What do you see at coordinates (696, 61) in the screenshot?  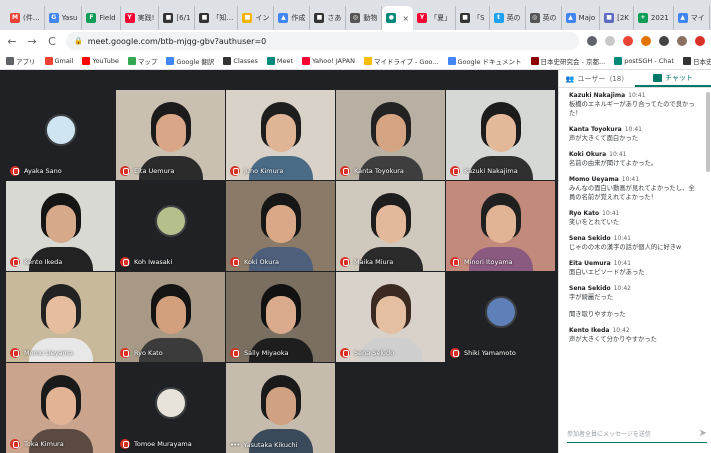 I see `bookmark-item: 日本史研究会` at bounding box center [696, 61].